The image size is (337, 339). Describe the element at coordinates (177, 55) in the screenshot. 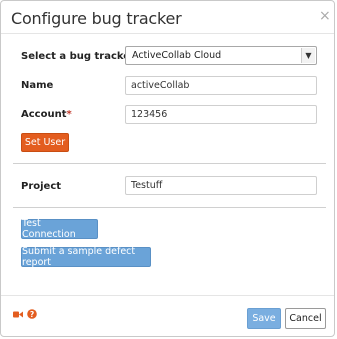

I see `tracker-select-value: ActiveCollab Cloud` at that location.